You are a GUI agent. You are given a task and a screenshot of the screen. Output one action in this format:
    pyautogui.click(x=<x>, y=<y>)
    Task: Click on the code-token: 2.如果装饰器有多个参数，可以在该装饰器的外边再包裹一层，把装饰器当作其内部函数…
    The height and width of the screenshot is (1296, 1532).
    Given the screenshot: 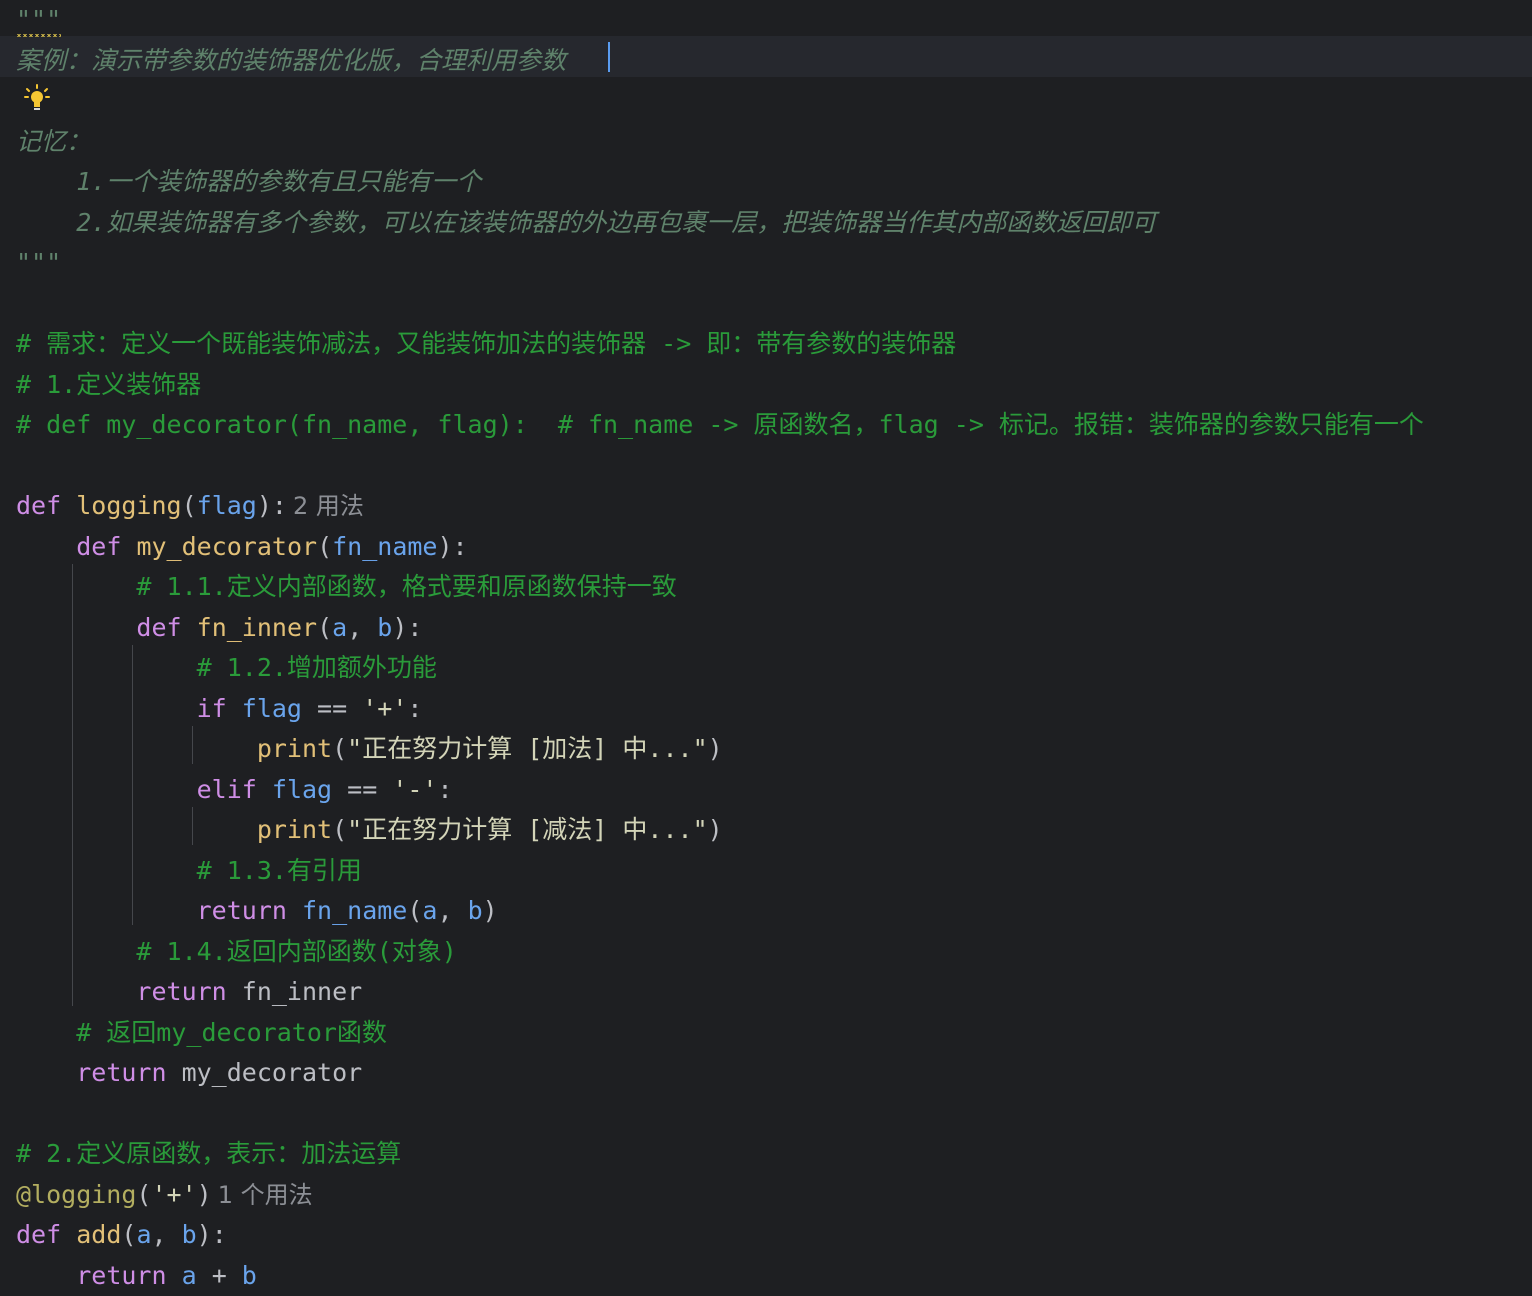 What is the action you would take?
    pyautogui.click(x=586, y=222)
    